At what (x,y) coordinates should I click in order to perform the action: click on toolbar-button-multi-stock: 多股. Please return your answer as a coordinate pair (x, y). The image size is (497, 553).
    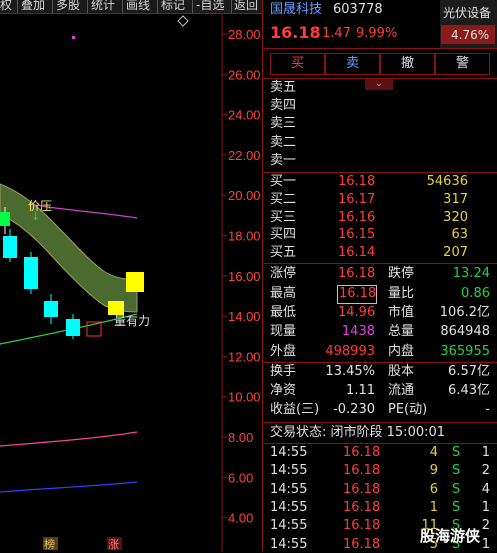
    Looking at the image, I should click on (68, 6).